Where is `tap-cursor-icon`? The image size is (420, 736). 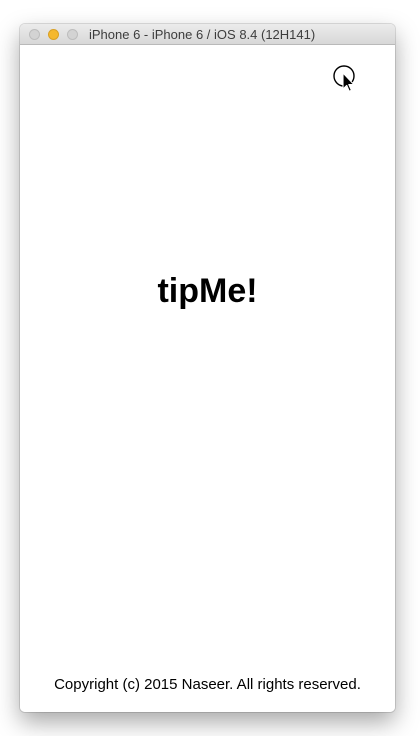
tap-cursor-icon is located at coordinates (344, 78).